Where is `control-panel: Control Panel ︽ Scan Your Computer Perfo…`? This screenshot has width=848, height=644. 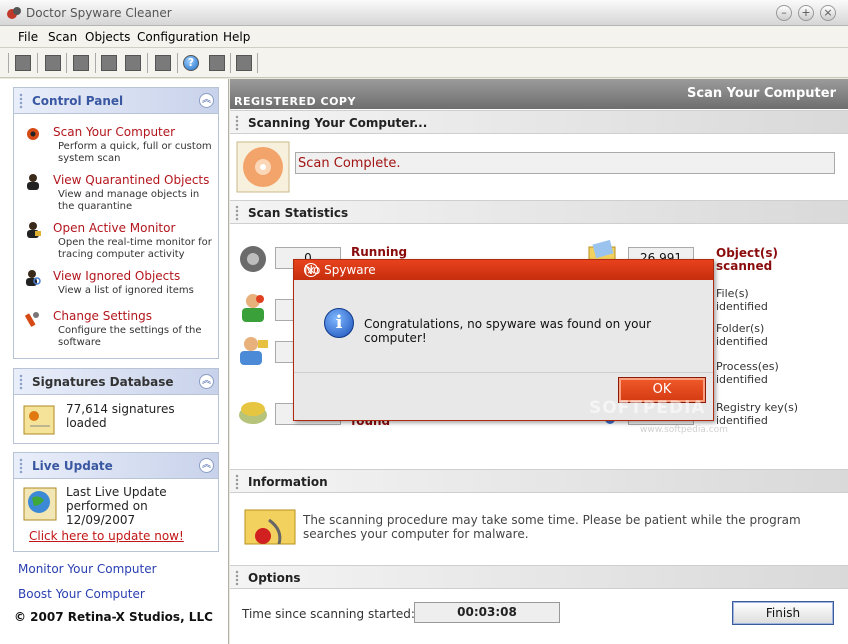
control-panel: Control Panel ︽ Scan Your Computer Perfo… is located at coordinates (116, 223).